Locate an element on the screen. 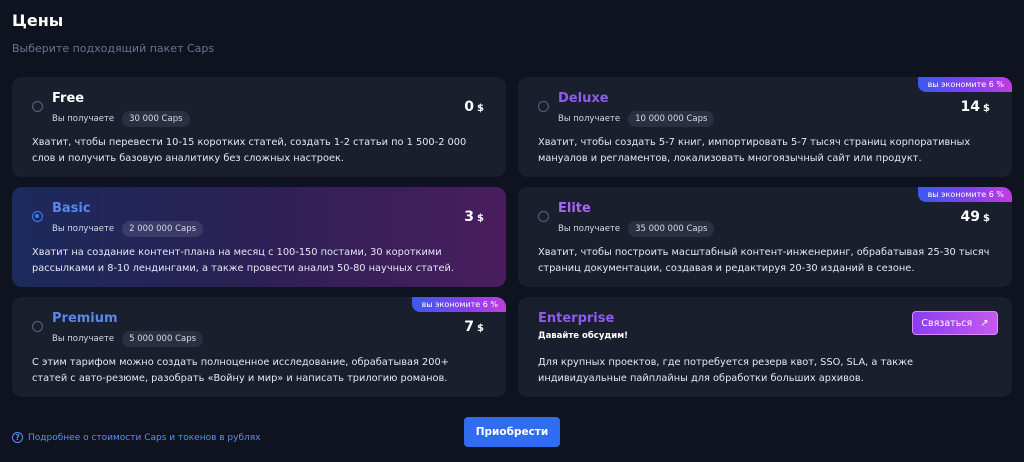 The image size is (1024, 462). price-value: 14 is located at coordinates (970, 107).